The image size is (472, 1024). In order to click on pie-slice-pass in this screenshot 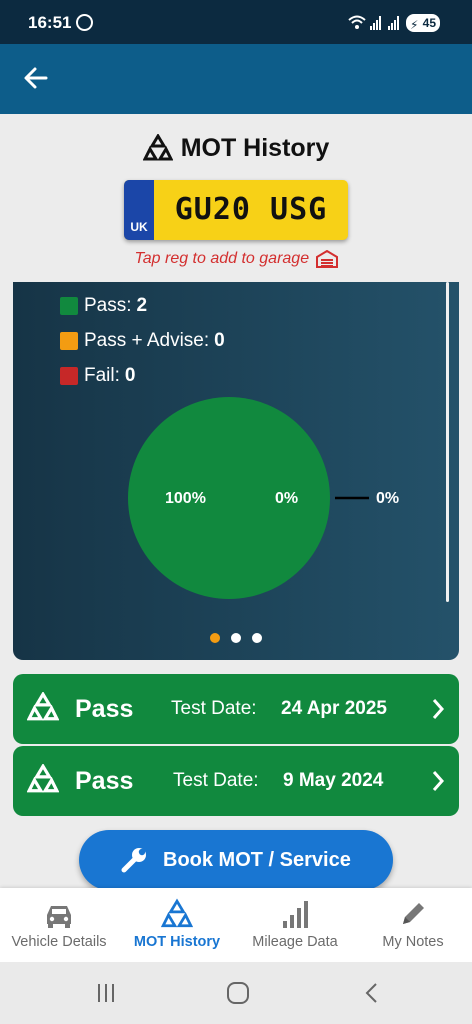, I will do `click(229, 498)`.